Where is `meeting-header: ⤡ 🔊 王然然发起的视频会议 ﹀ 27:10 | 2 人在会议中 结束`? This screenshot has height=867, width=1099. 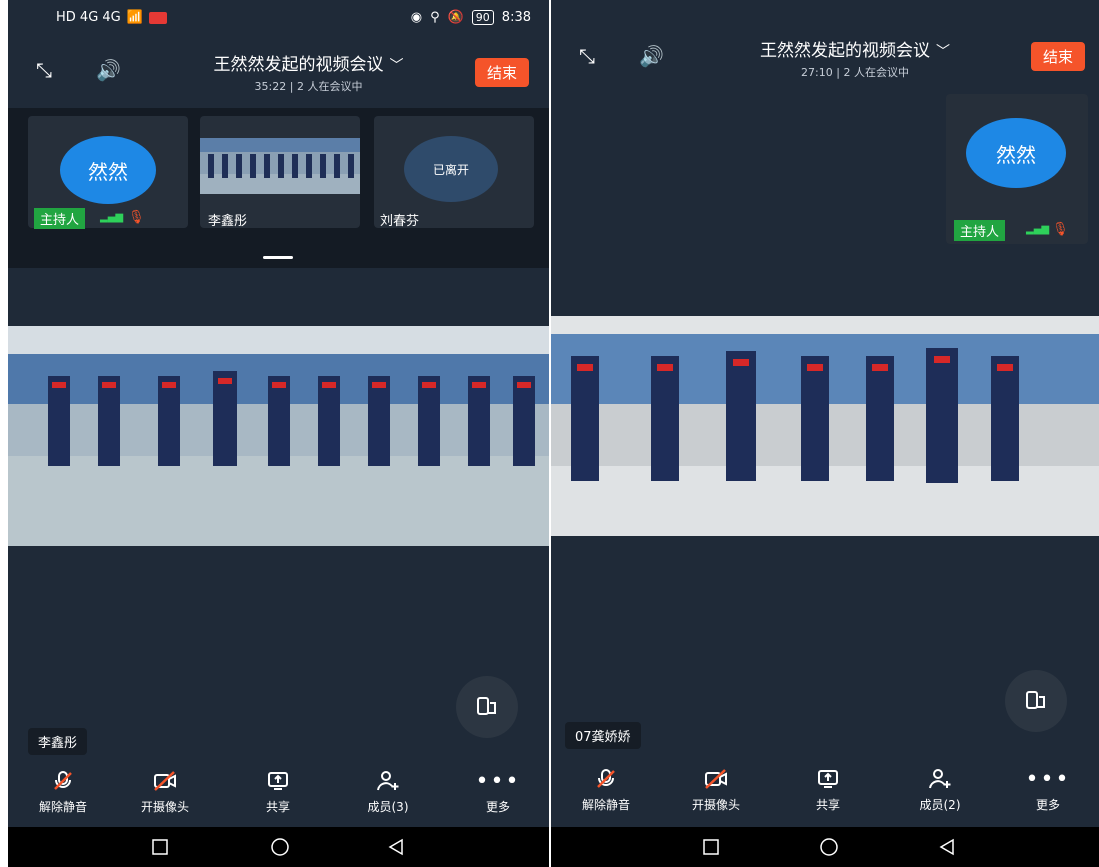 meeting-header: ⤡ 🔊 王然然发起的视频会议 ﹀ 27:10 | 2 人在会议中 结束 is located at coordinates (825, 59).